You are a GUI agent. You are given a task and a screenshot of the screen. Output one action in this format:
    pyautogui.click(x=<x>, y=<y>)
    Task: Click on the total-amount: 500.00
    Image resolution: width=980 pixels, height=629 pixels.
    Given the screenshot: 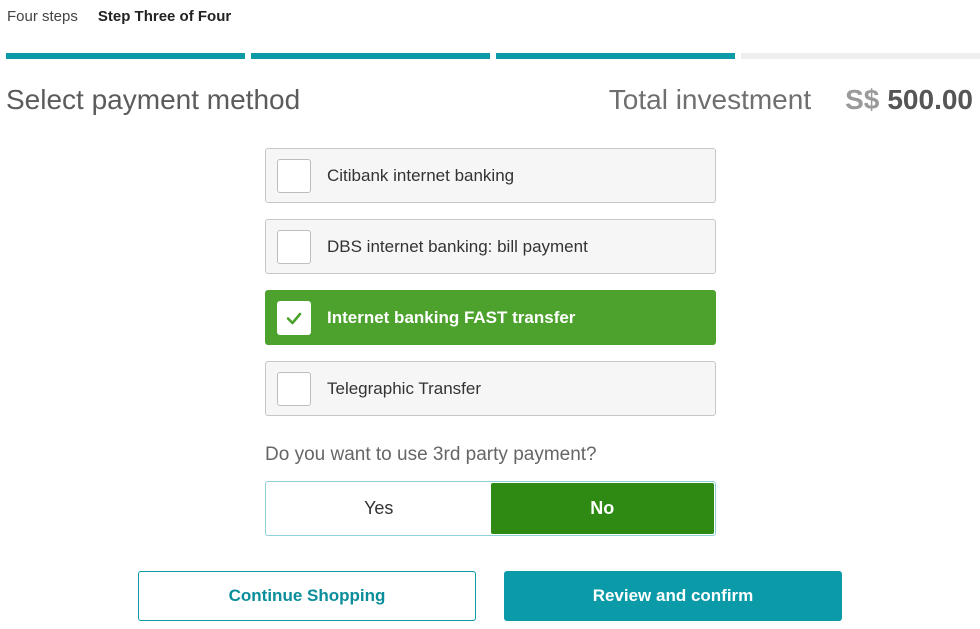 What is the action you would take?
    pyautogui.click(x=930, y=99)
    